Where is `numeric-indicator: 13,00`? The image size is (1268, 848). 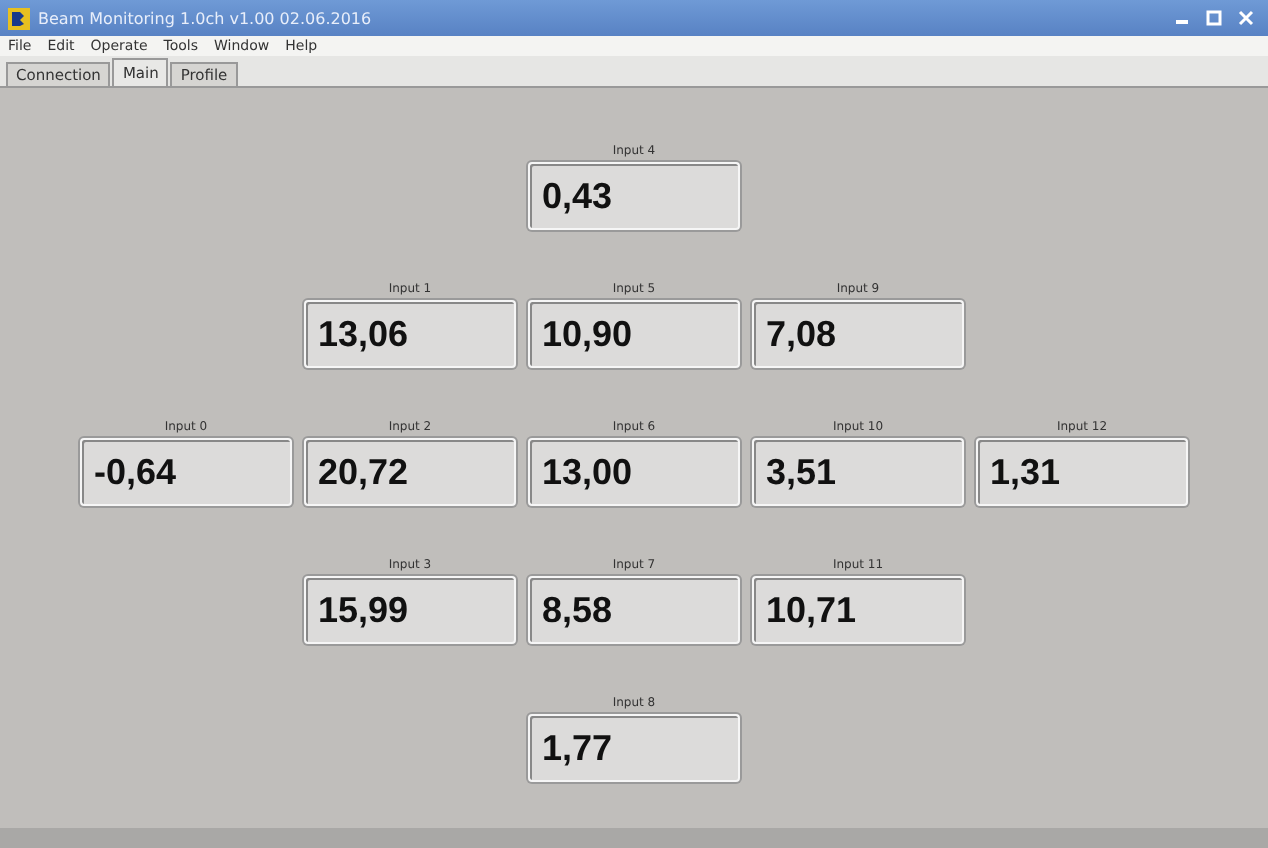 numeric-indicator: 13,00 is located at coordinates (634, 472).